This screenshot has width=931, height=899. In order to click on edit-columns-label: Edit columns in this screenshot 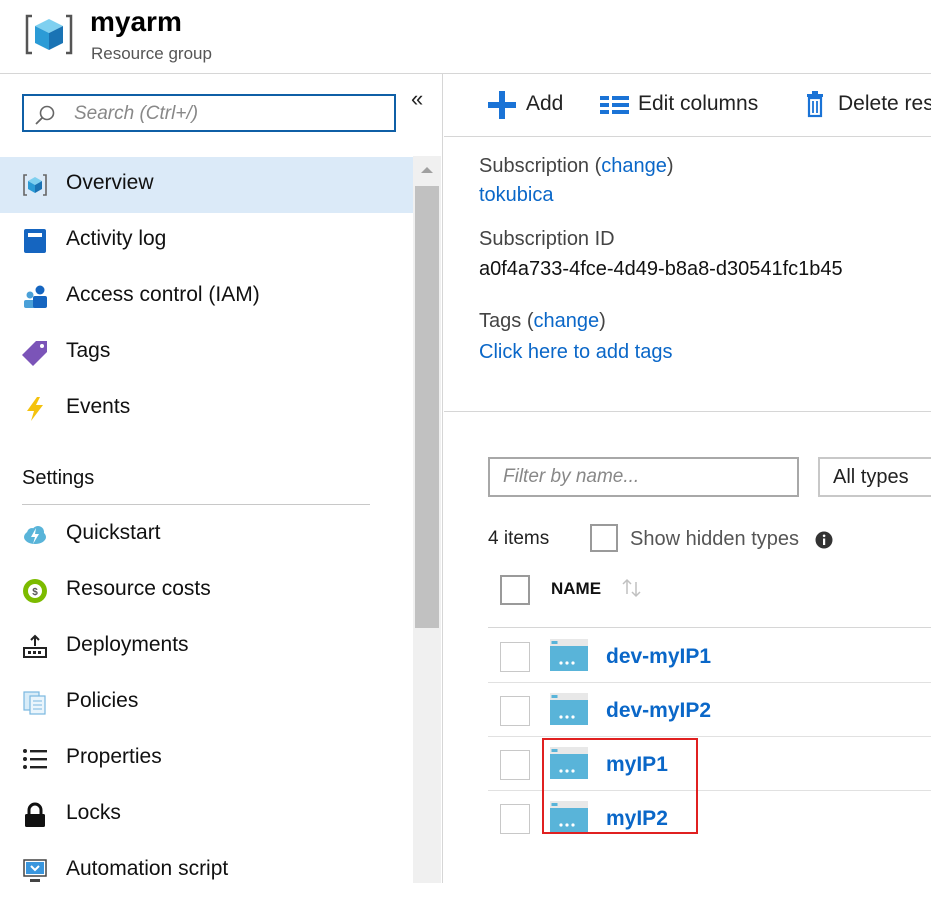, I will do `click(698, 103)`.